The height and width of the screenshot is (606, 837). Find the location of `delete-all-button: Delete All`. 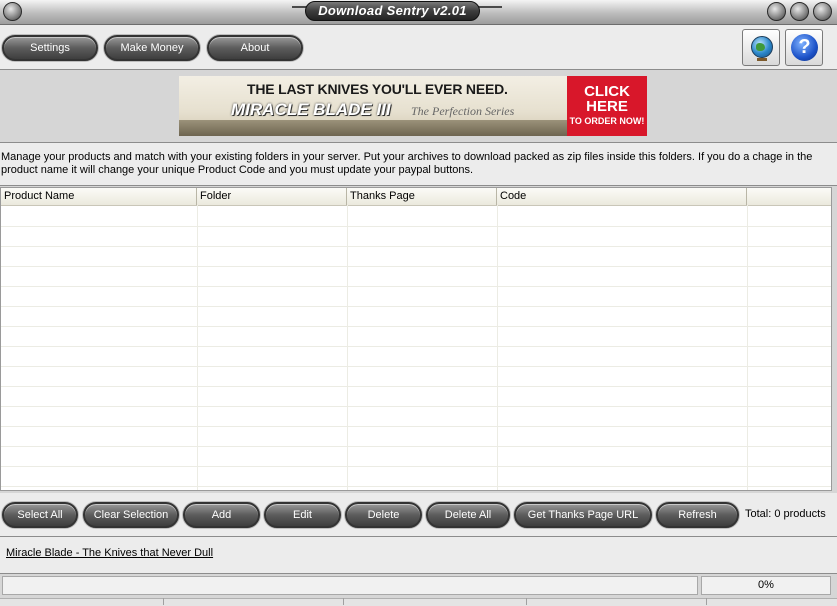

delete-all-button: Delete All is located at coordinates (468, 515).